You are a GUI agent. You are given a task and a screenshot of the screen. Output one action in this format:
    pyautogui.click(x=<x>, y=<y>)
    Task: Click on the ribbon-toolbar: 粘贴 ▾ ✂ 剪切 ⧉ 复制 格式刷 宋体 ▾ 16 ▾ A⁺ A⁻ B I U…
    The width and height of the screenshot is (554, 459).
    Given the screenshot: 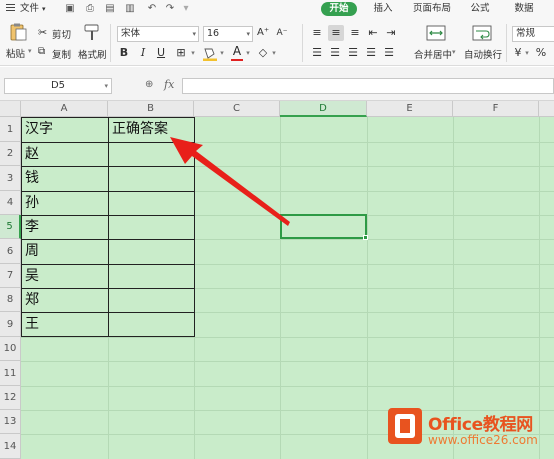 What is the action you would take?
    pyautogui.click(x=277, y=42)
    